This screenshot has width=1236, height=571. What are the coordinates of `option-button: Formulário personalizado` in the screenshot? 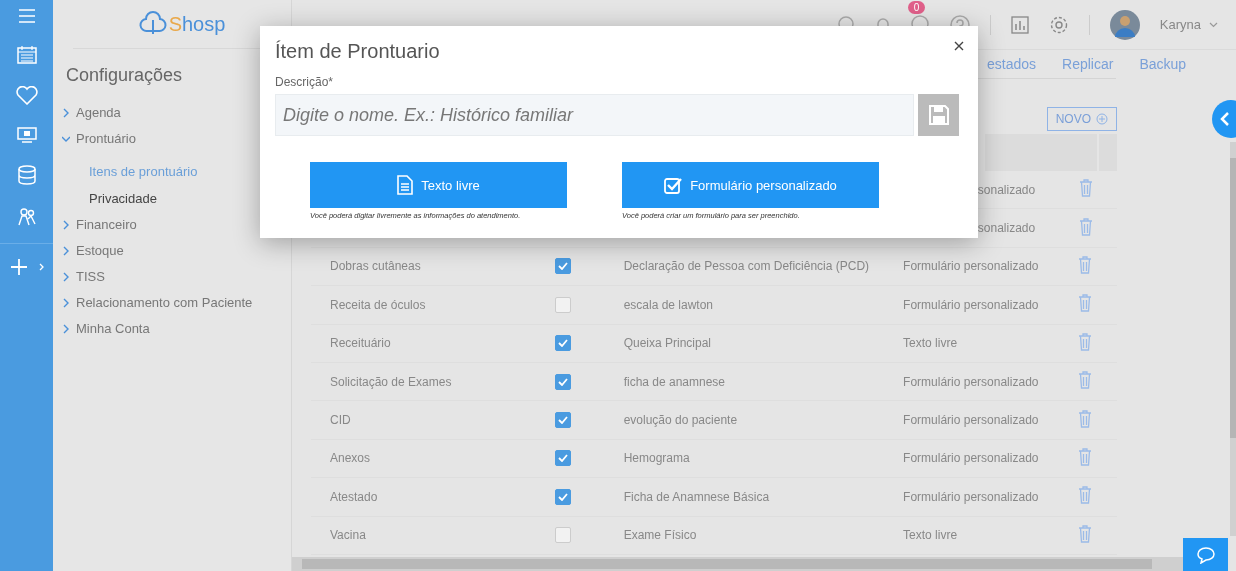 It's located at (750, 185).